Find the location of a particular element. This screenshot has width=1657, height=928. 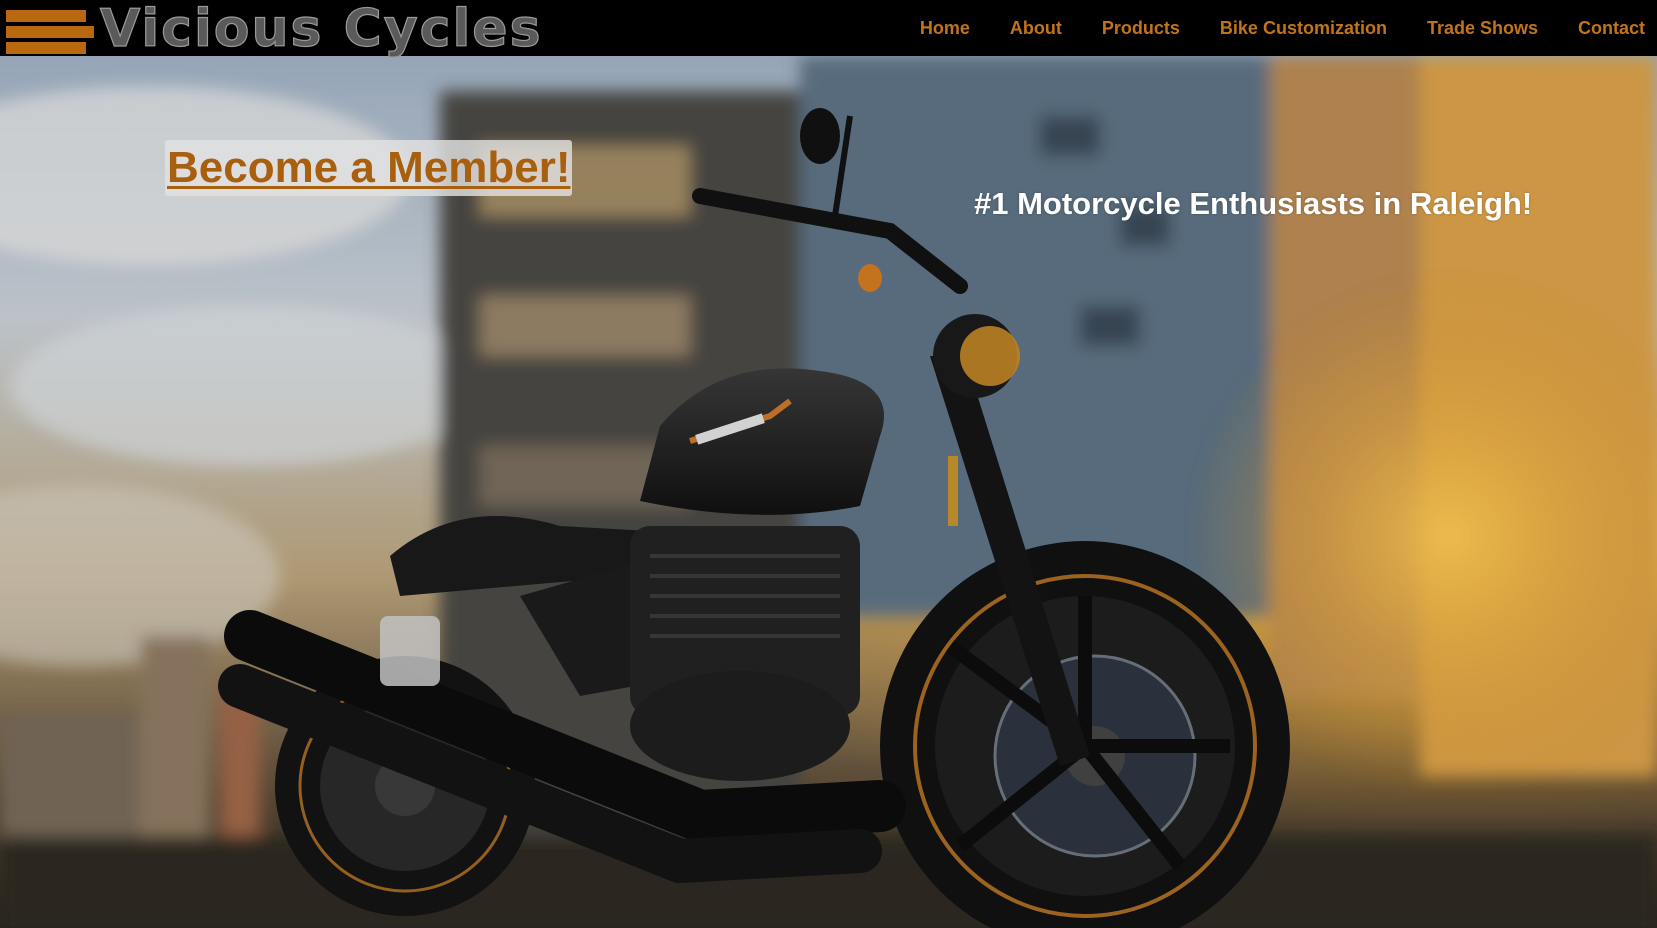

site-logo: Vicious Cycles is located at coordinates (274, 29).